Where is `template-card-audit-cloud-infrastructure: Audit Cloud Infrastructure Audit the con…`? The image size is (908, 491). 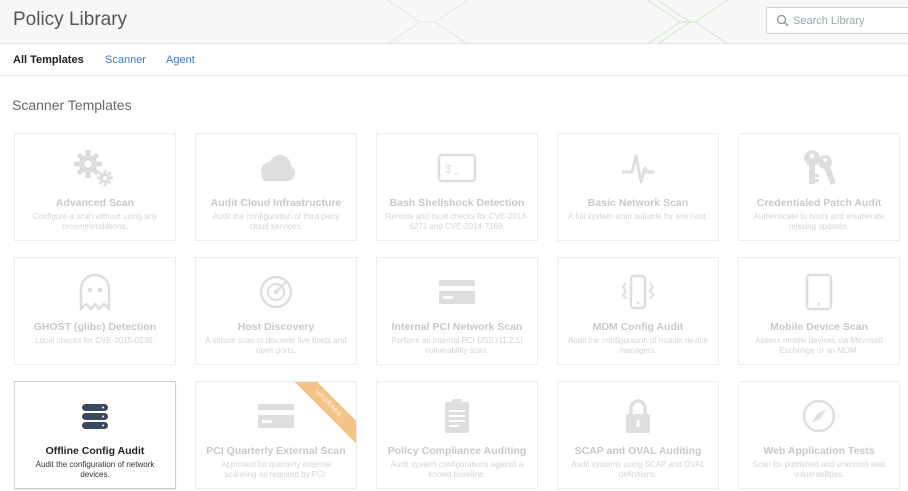
template-card-audit-cloud-infrastructure: Audit Cloud Infrastructure Audit the con… is located at coordinates (276, 187).